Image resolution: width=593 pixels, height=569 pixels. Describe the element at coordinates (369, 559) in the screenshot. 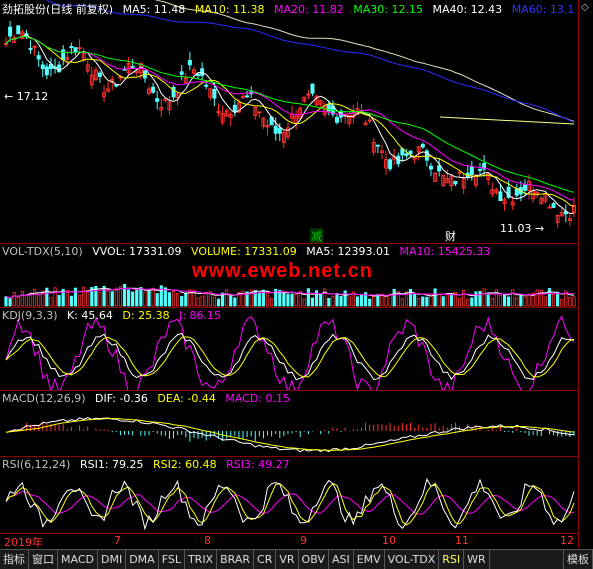

I see `tab-emv: EMV` at that location.